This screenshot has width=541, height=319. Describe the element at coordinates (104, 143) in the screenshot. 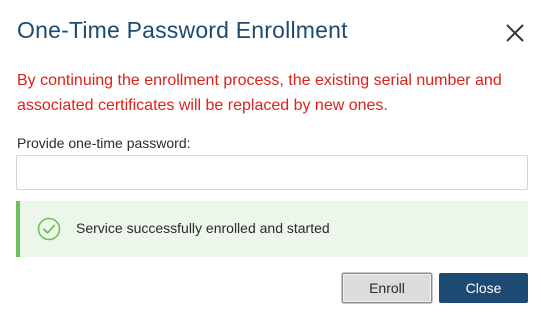

I see `otp-field-label: Provide one-time password:` at that location.